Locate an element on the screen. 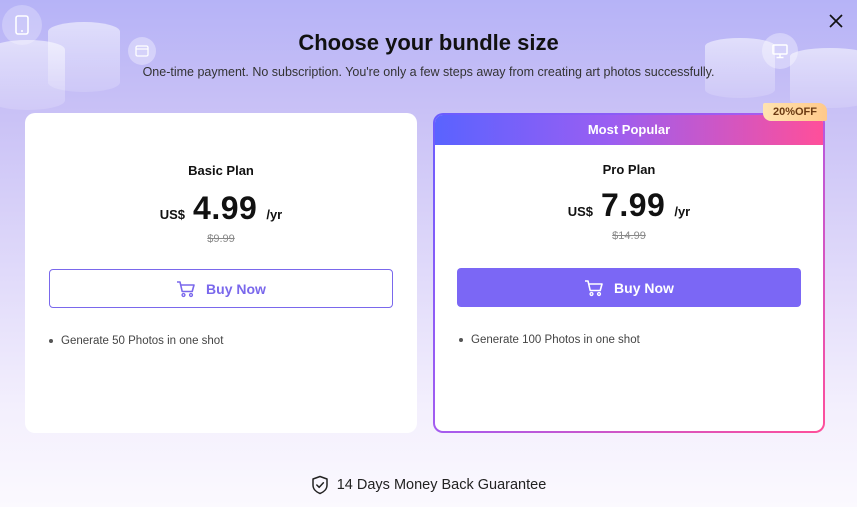 This screenshot has height=507, width=857. price-amount: 4.99 is located at coordinates (225, 208).